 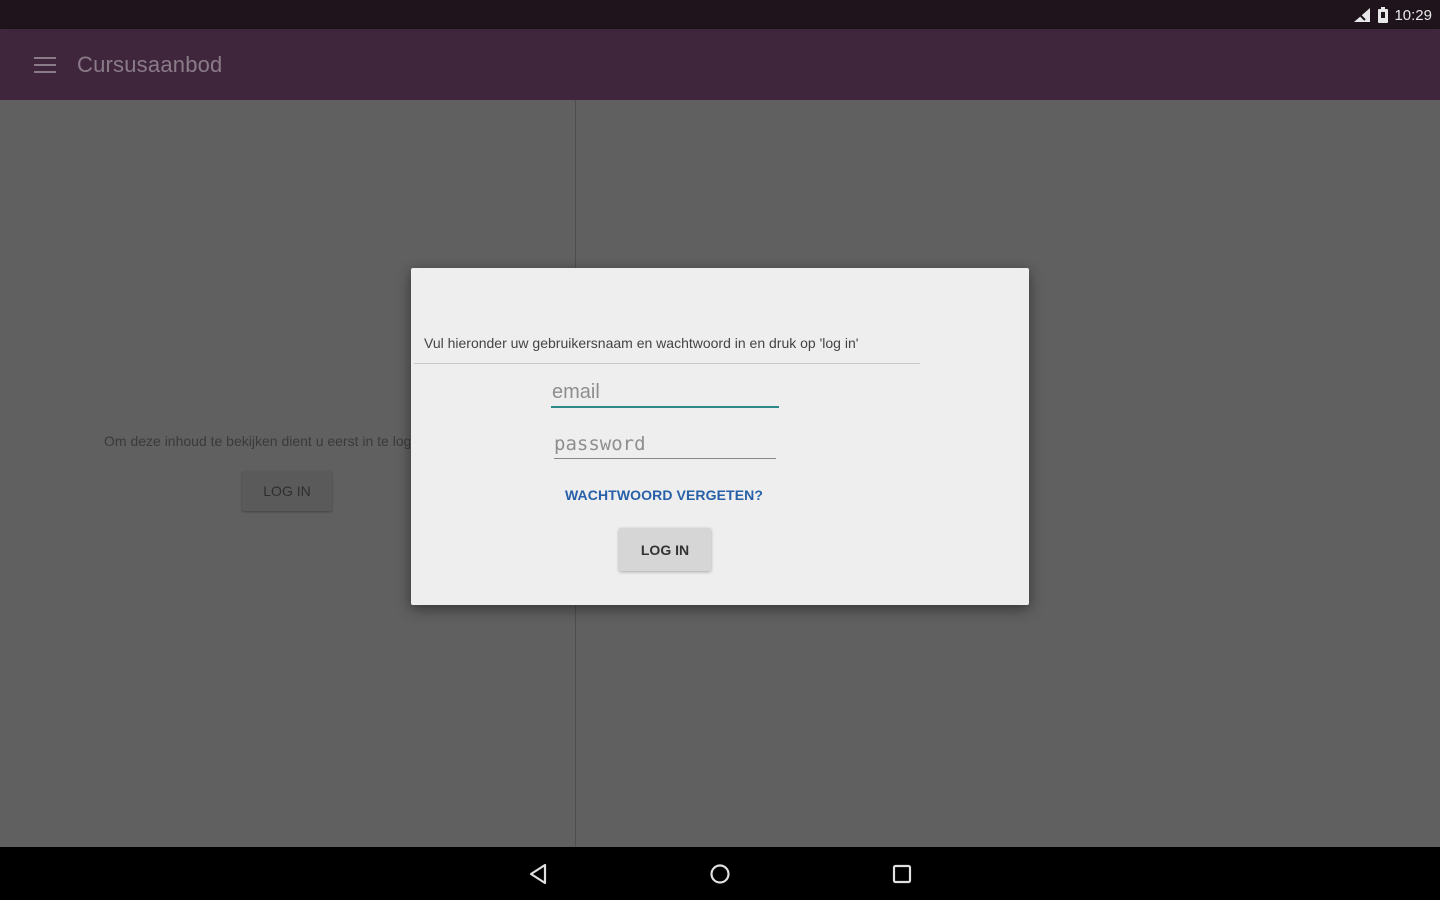 I want to click on menu-icon, so click(x=45, y=65).